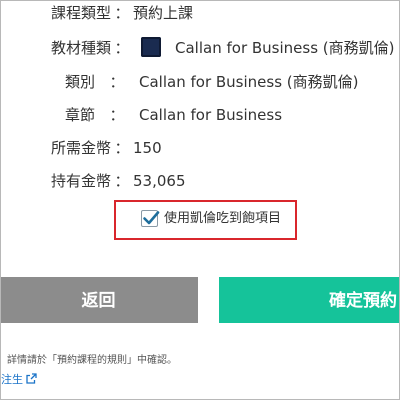  I want to click on back-button: 返回, so click(99, 300).